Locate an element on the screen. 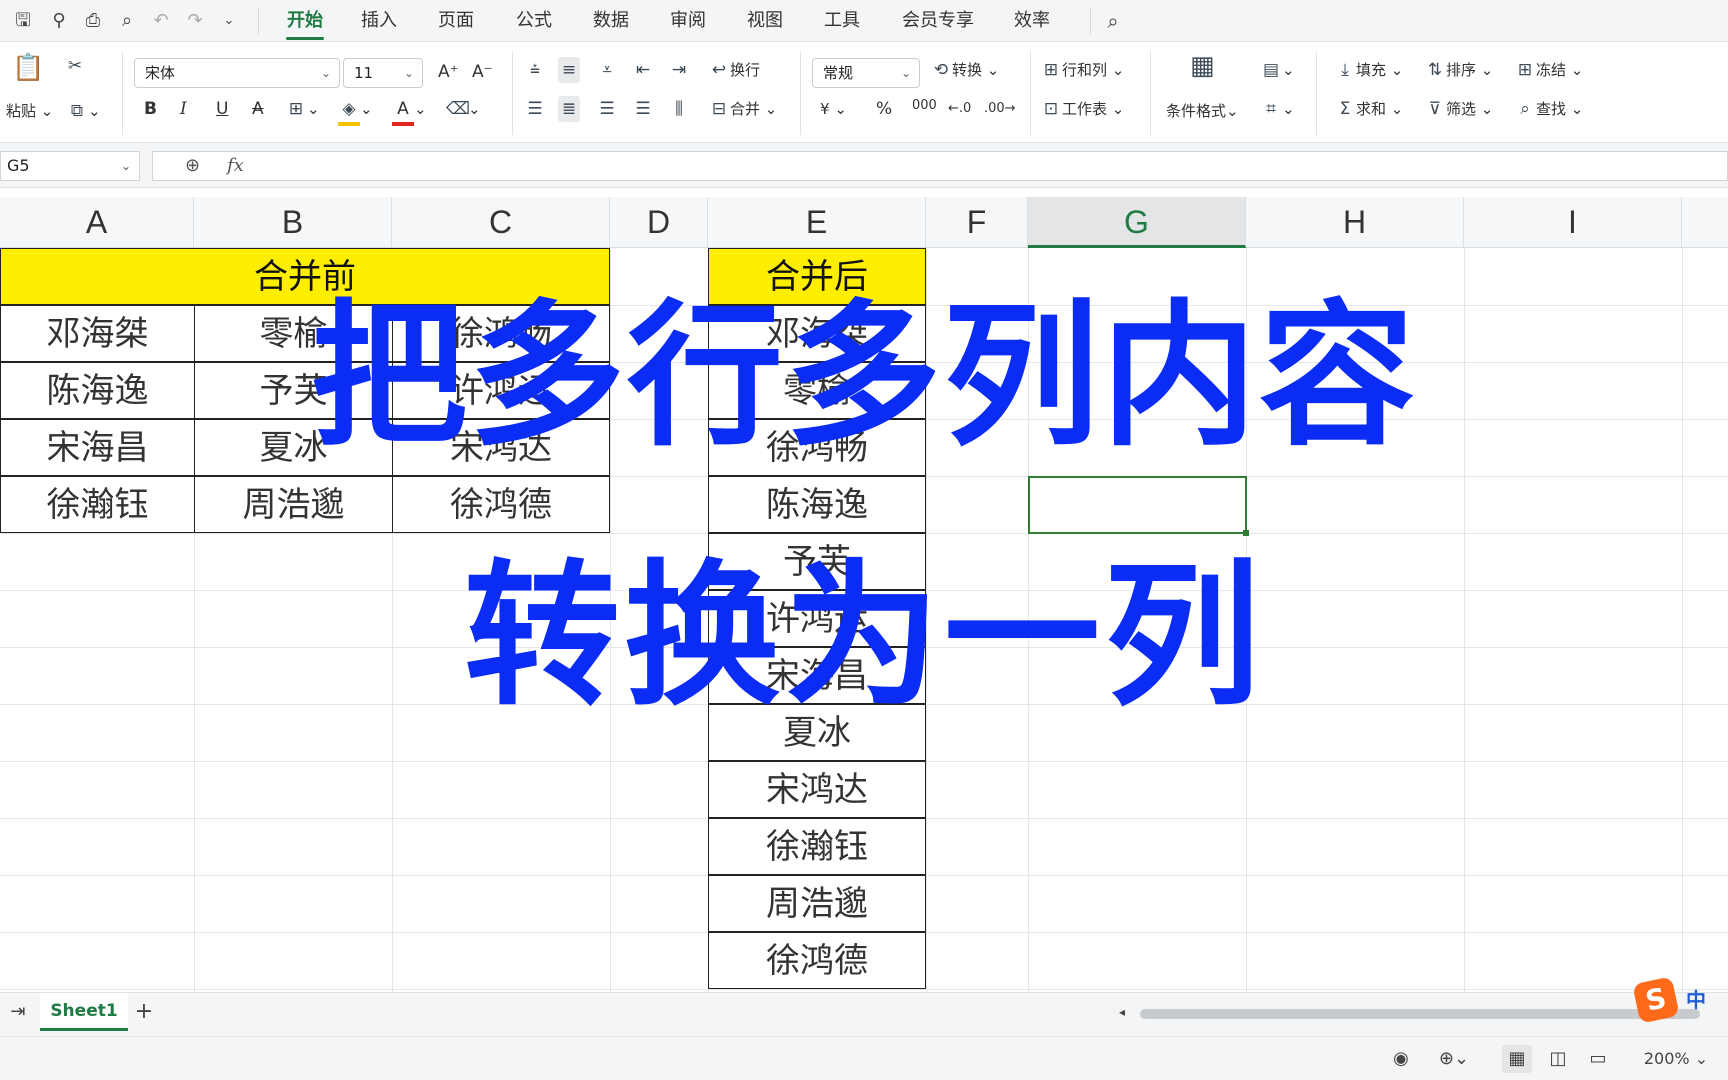  before-cell-b5: 周浩邈 is located at coordinates (293, 504).